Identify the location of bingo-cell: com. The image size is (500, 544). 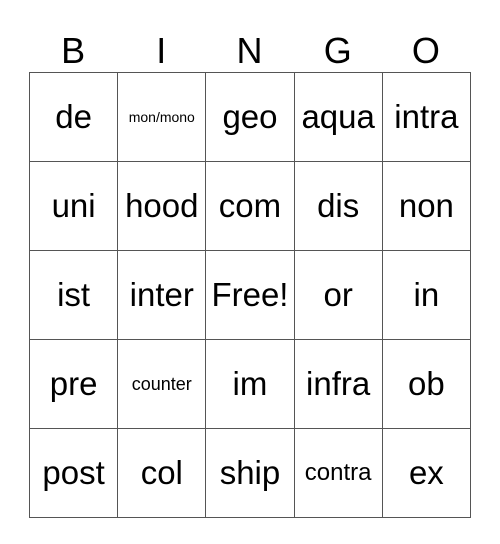
(250, 206).